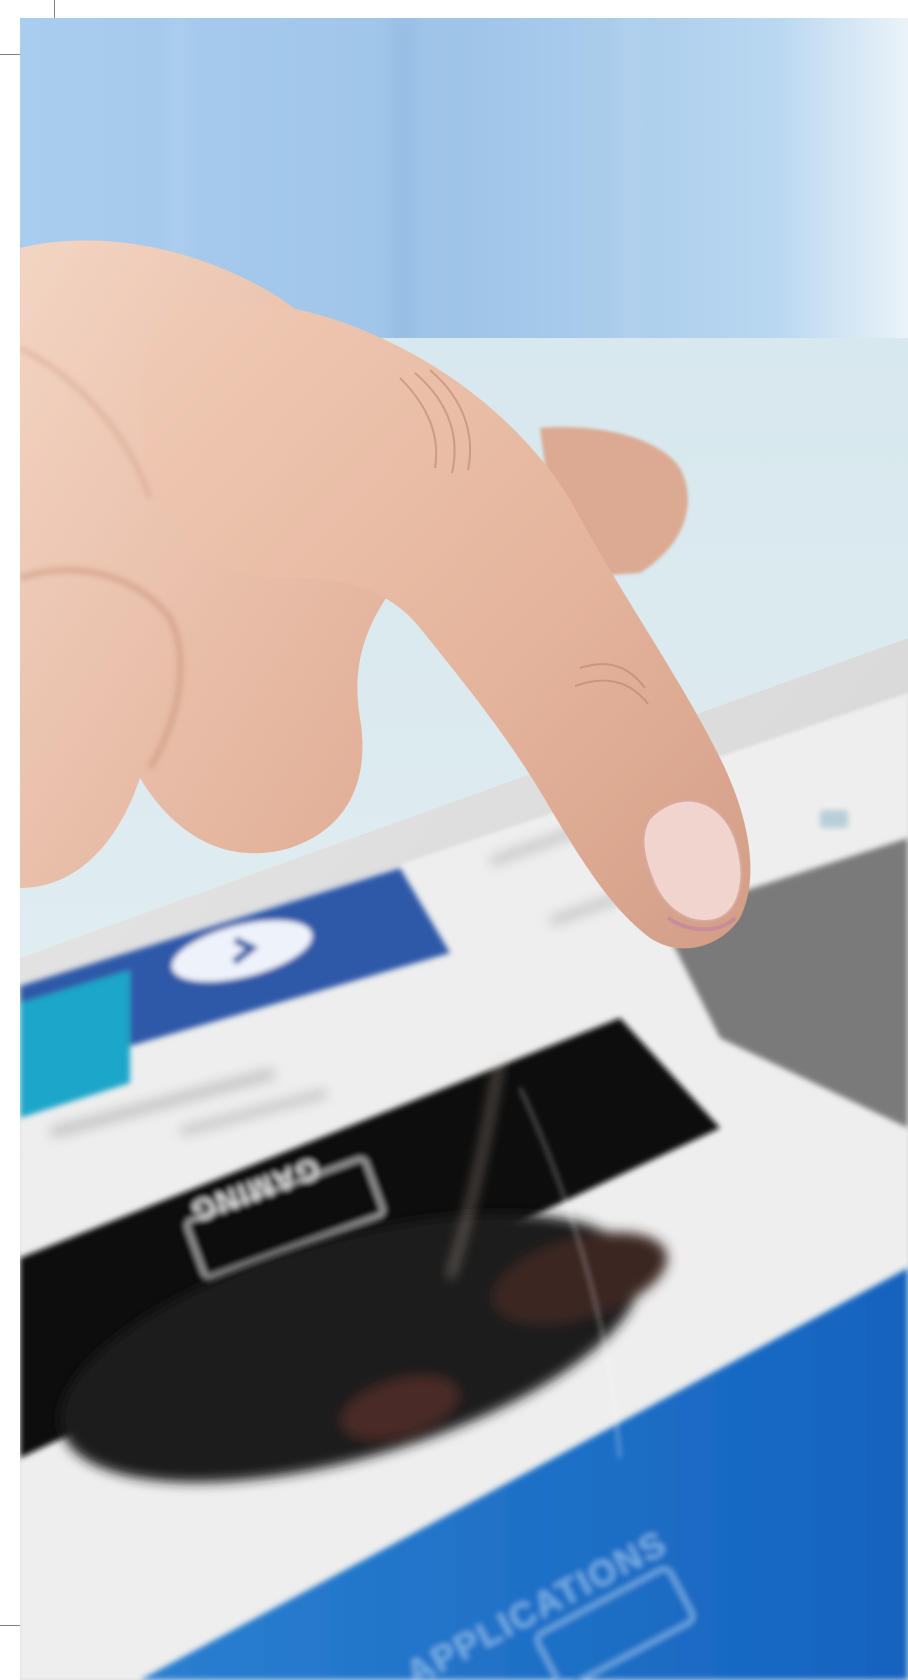  What do you see at coordinates (834, 819) in the screenshot?
I see `app-icon` at bounding box center [834, 819].